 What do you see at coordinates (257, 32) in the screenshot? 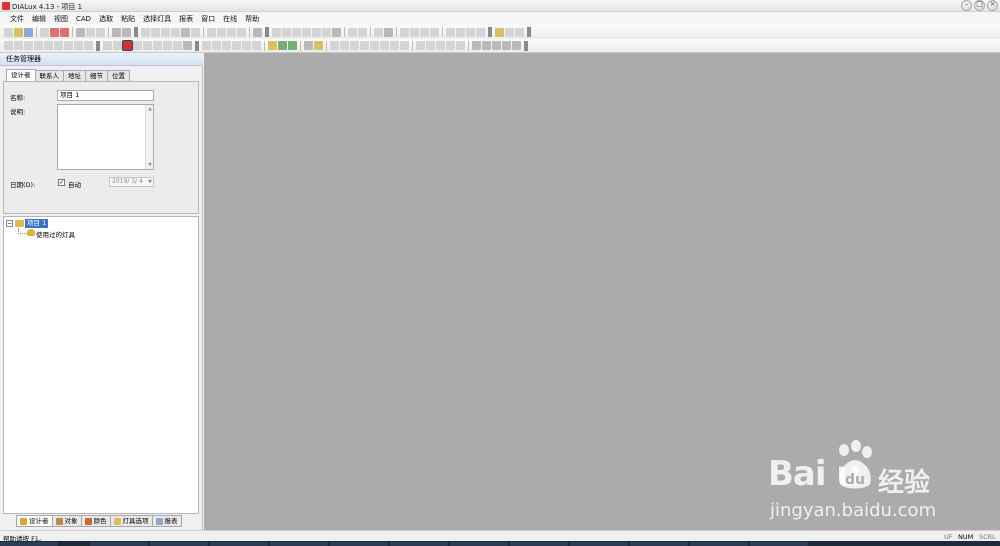
I see `measure-icon` at bounding box center [257, 32].